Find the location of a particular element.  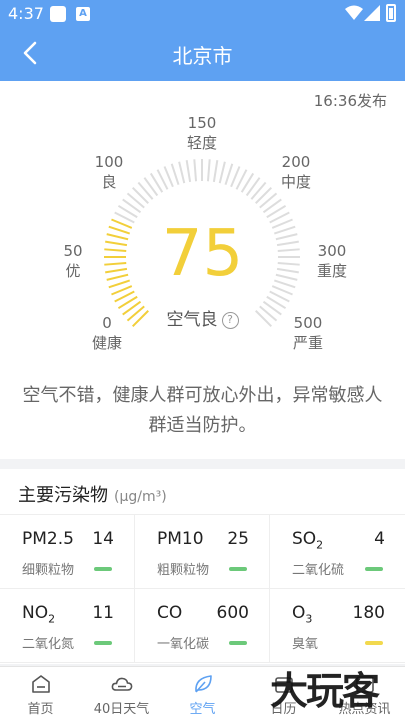

scale-name: 中度 is located at coordinates (295, 182).